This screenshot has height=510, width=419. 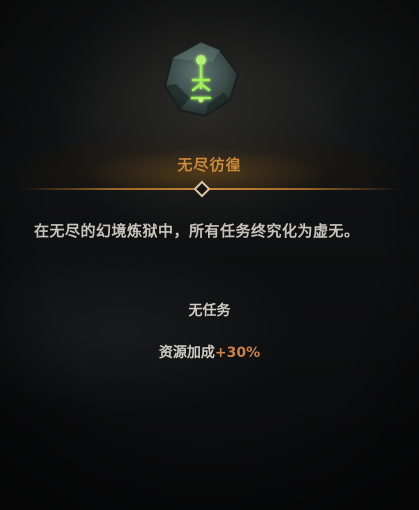 What do you see at coordinates (201, 79) in the screenshot?
I see `green-rune-stone-icon` at bounding box center [201, 79].